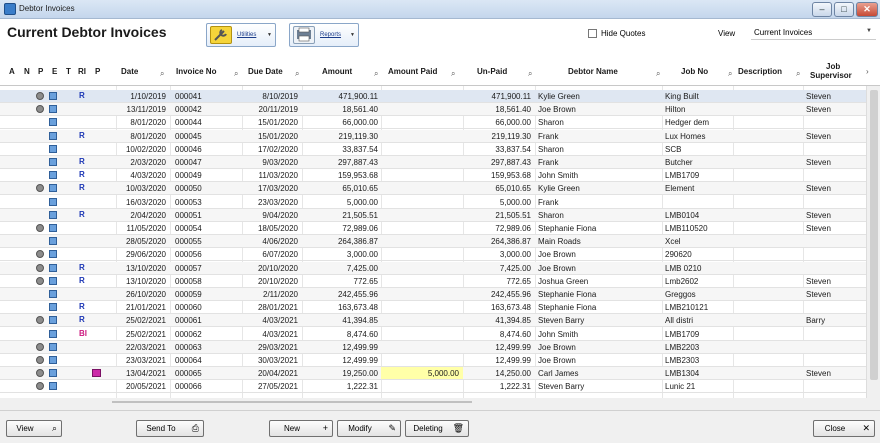 The width and height of the screenshot is (880, 443). Describe the element at coordinates (241, 35) in the screenshot. I see `utilities-button: Utilities ▼` at that location.